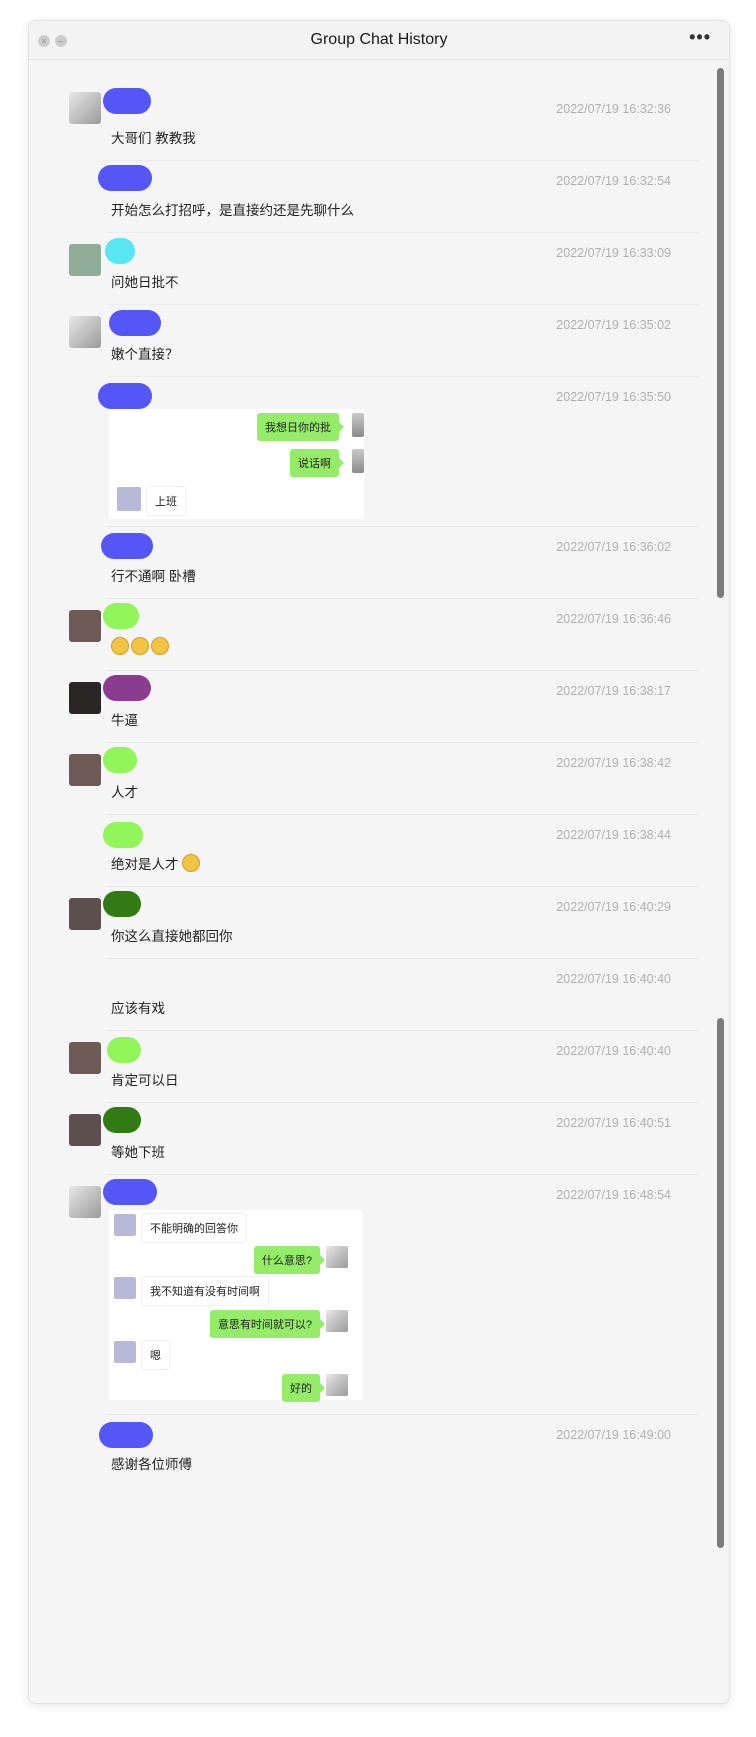 Image resolution: width=756 pixels, height=1737 pixels. What do you see at coordinates (613, 109) in the screenshot?
I see `message-time: 2022/07/19 16:32:36` at bounding box center [613, 109].